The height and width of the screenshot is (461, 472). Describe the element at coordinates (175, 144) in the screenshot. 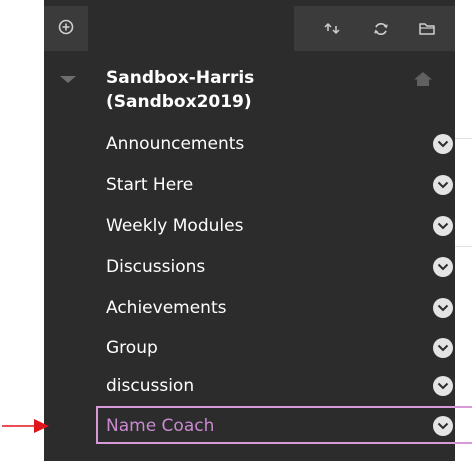

I see `menu-item-label: Announcements` at that location.